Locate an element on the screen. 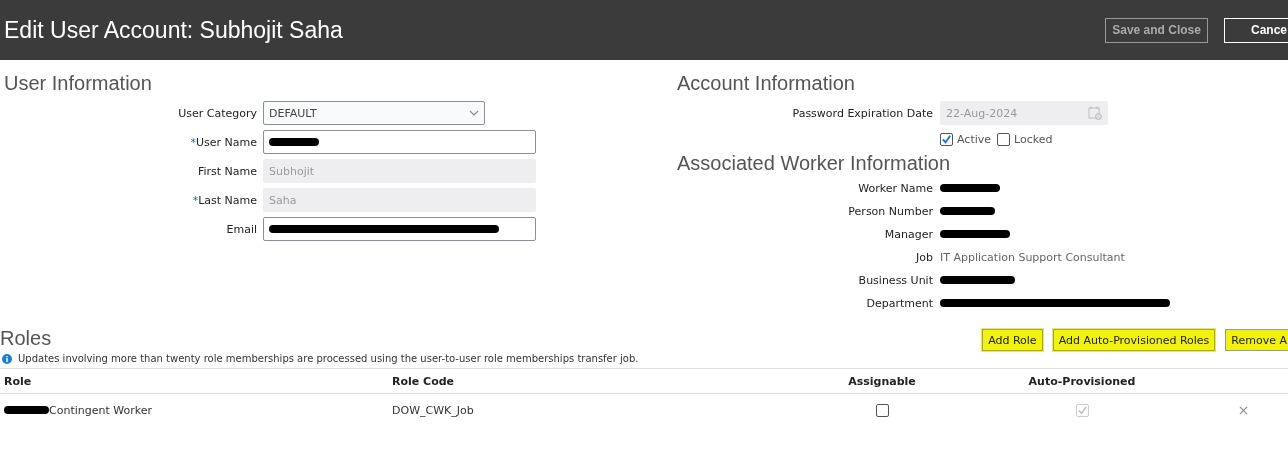 This screenshot has width=1288, height=449. toolbar-button: Remove A is located at coordinates (1256, 340).